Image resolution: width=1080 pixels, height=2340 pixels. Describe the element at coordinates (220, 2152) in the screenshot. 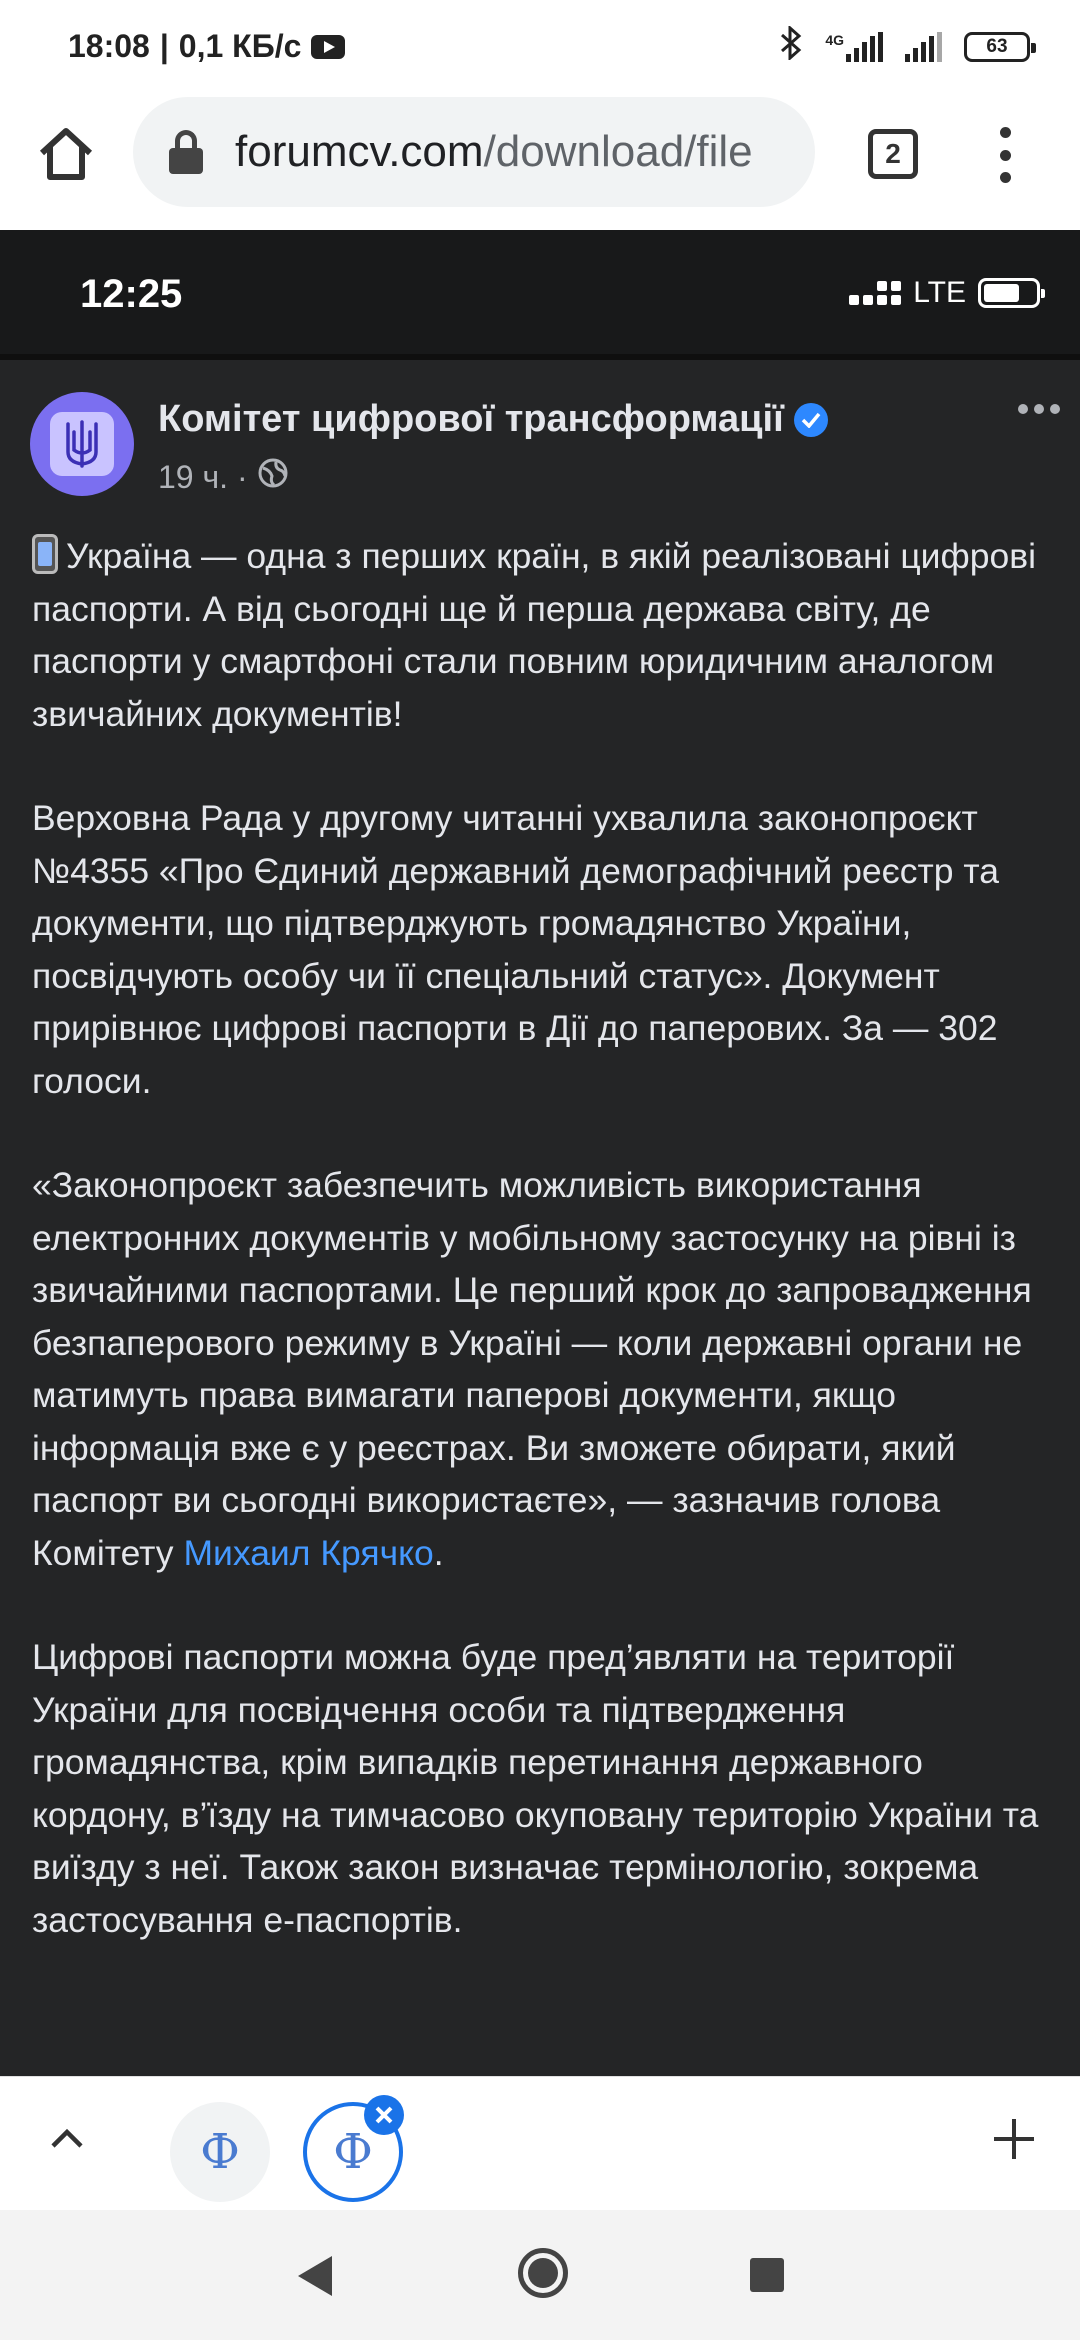

I see `tab-thumbnail: Ф` at that location.